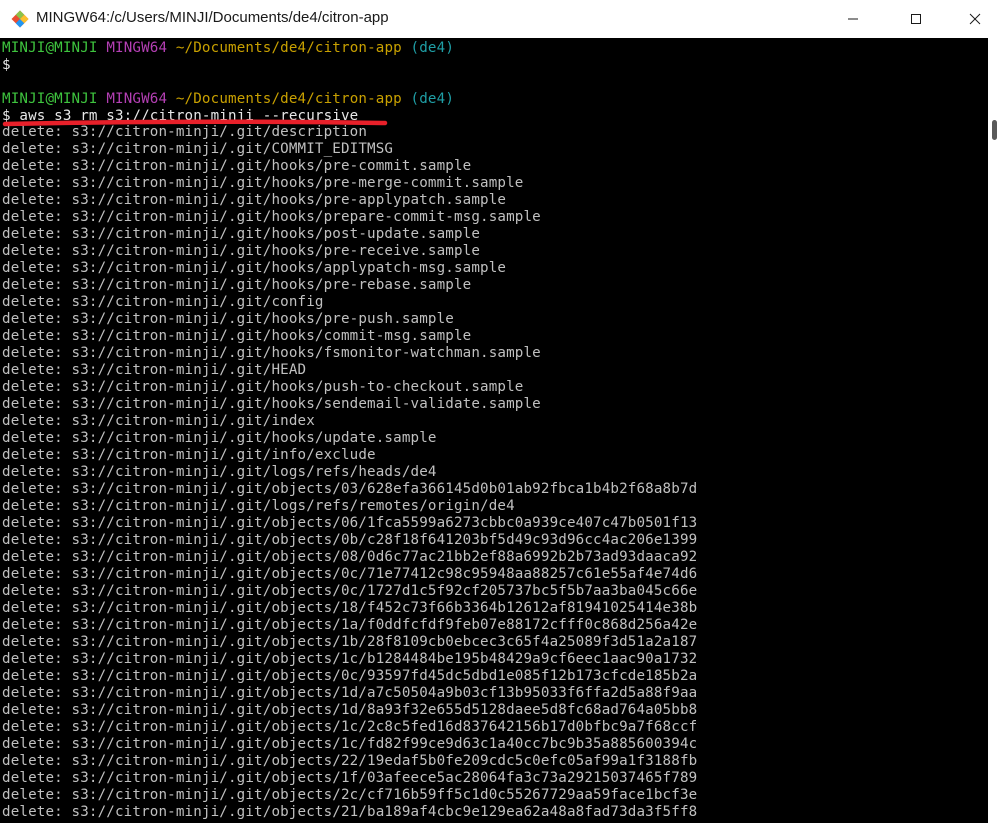 Image resolution: width=1006 pixels, height=823 pixels. I want to click on vertical-scrollbar, so click(997, 430).